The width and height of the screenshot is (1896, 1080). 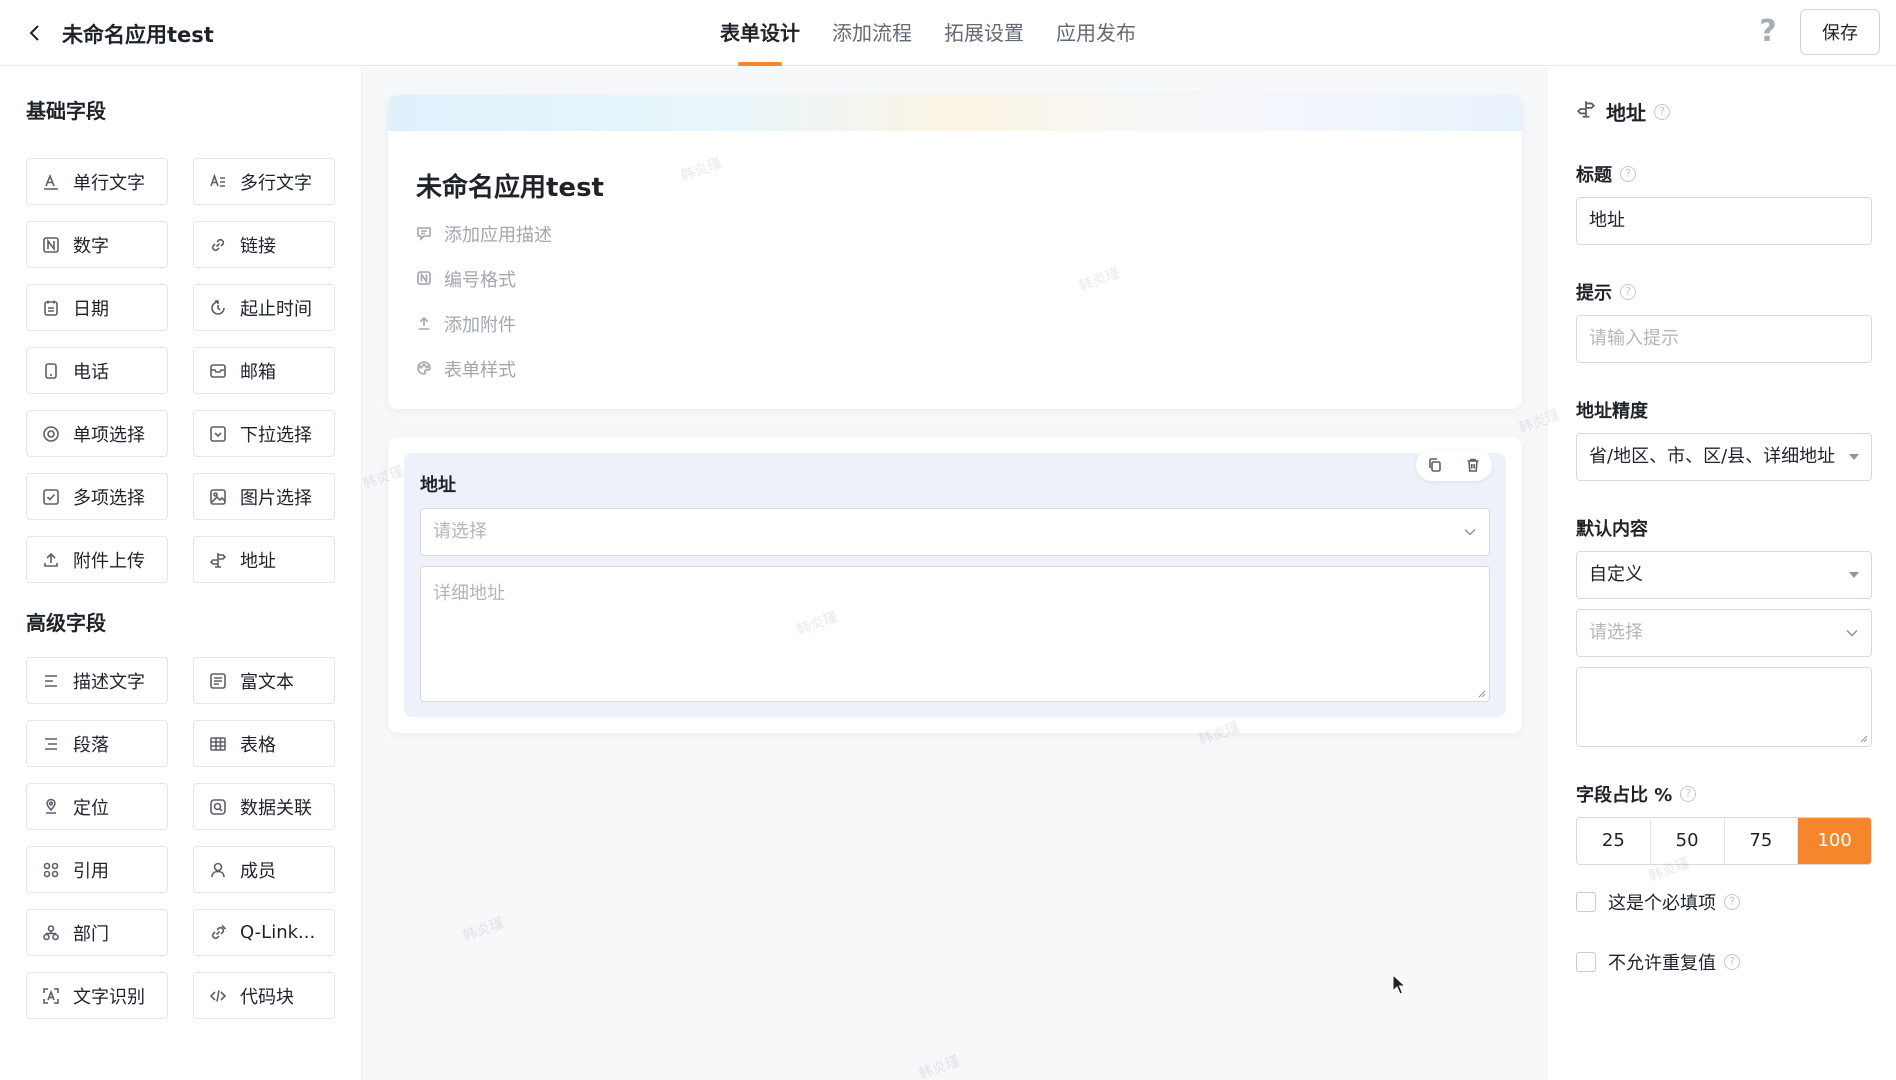 What do you see at coordinates (51, 182) in the screenshot?
I see `single-line-text-icon` at bounding box center [51, 182].